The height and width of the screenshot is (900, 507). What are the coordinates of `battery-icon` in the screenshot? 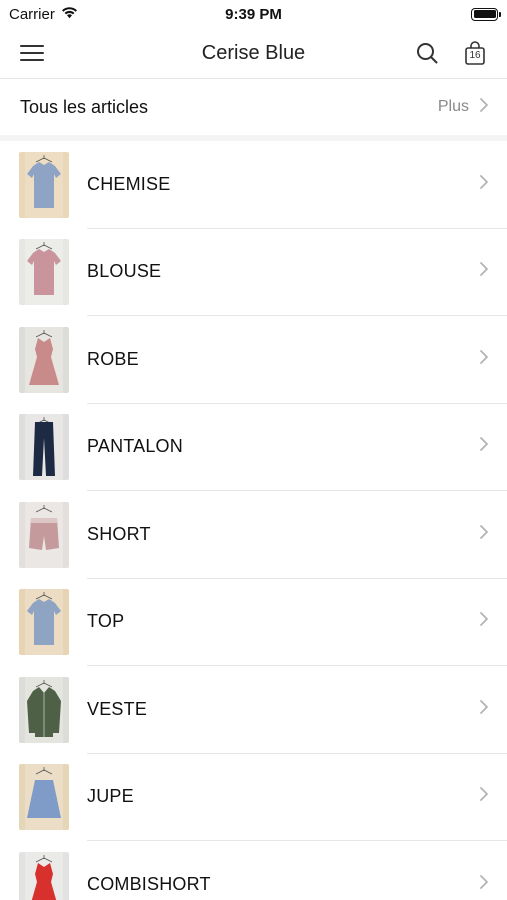 It's located at (486, 14).